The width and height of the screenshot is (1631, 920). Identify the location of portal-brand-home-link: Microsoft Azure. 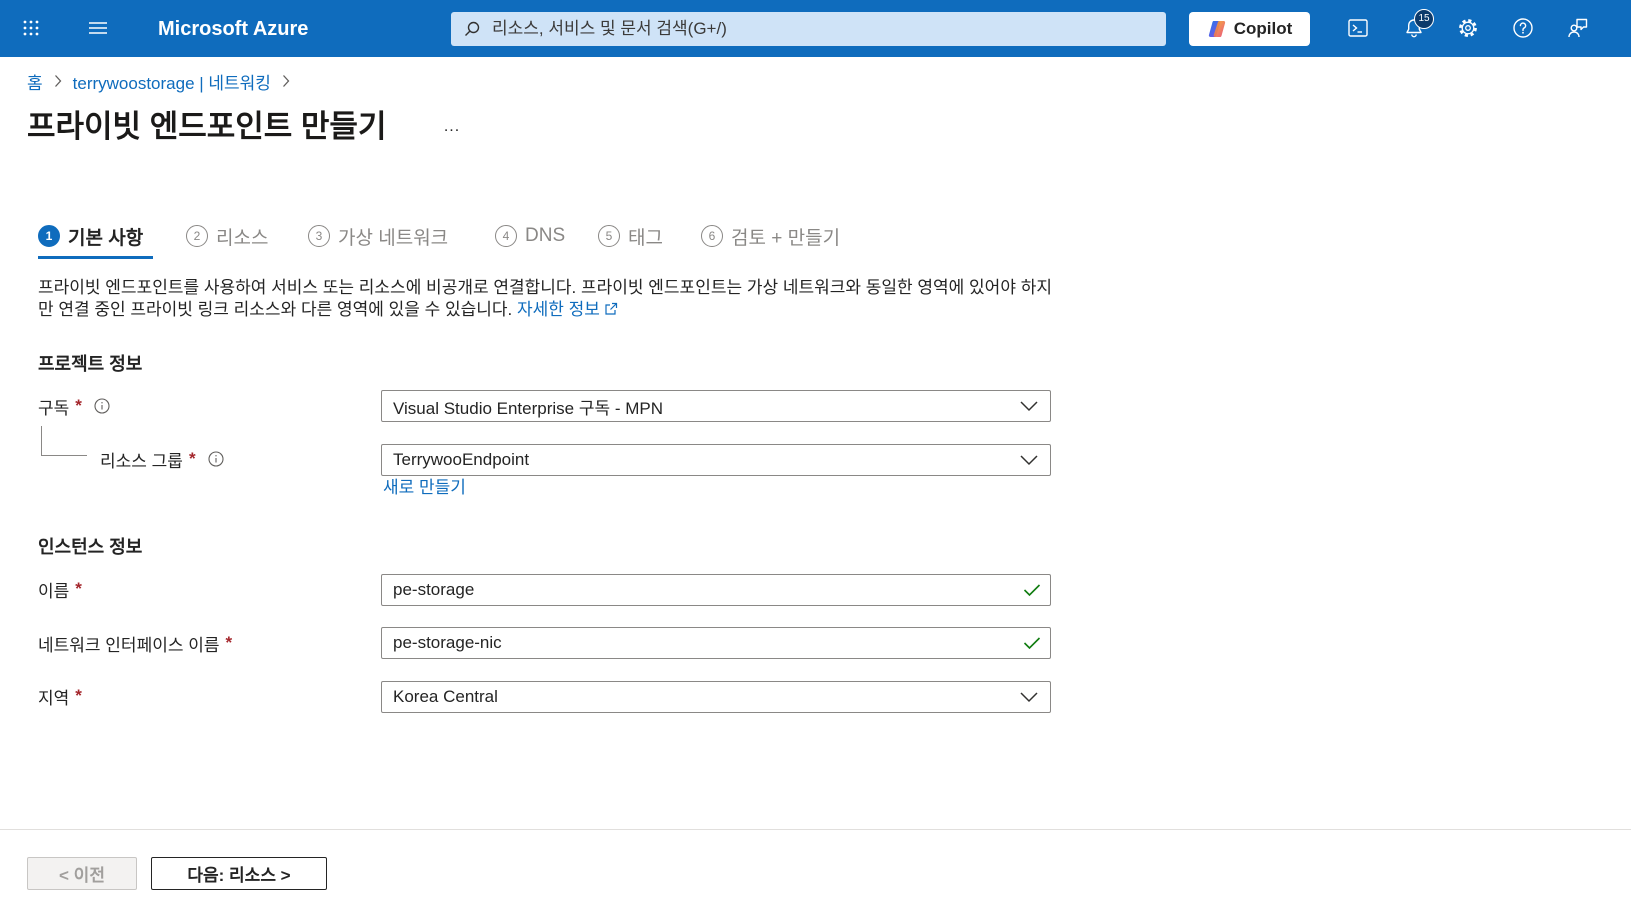
(233, 29).